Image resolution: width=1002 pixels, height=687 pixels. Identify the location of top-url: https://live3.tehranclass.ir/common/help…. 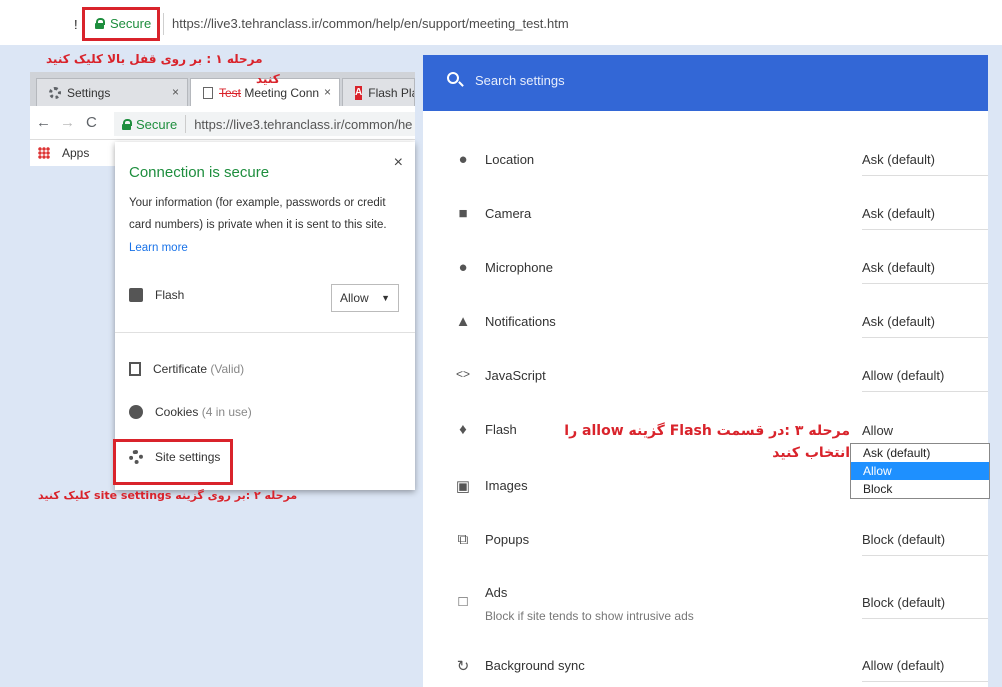
(370, 23).